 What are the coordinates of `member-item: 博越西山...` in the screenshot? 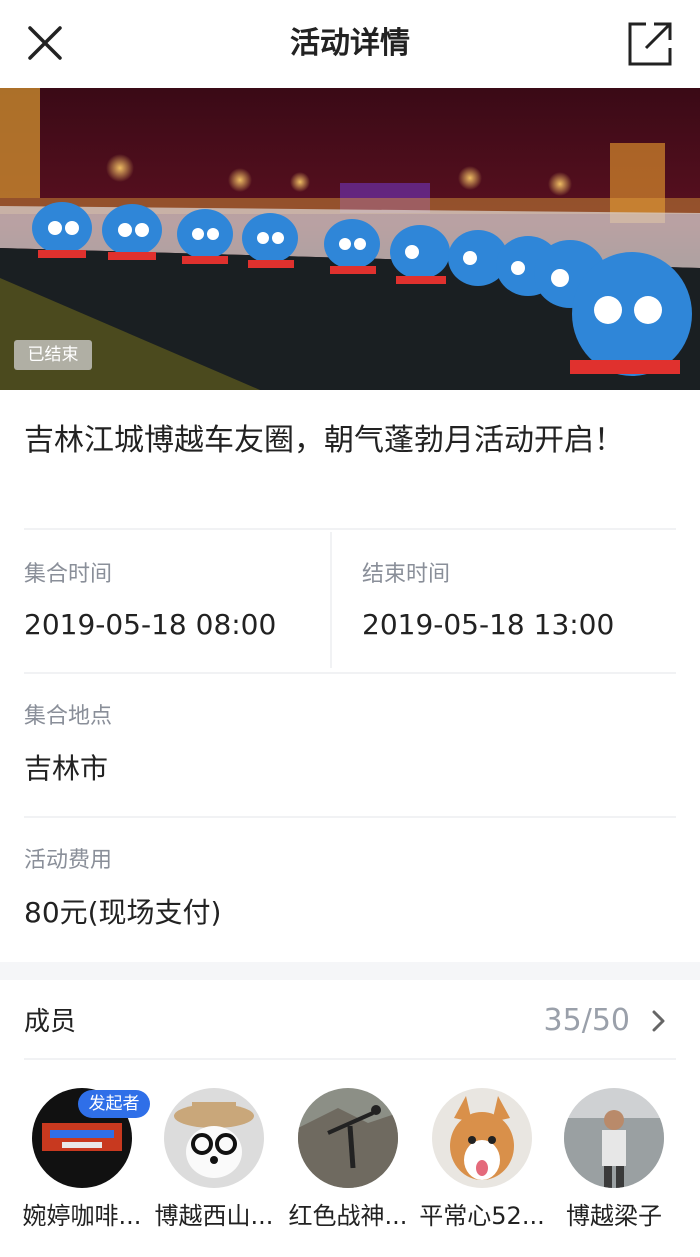 It's located at (214, 1160).